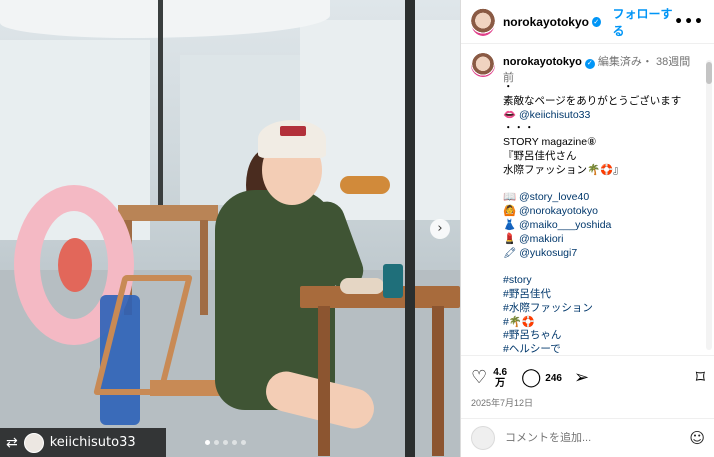 Image resolution: width=714 pixels, height=457 pixels. What do you see at coordinates (592, 100) in the screenshot?
I see `caption-line: 素敵なページをありがとうございます` at bounding box center [592, 100].